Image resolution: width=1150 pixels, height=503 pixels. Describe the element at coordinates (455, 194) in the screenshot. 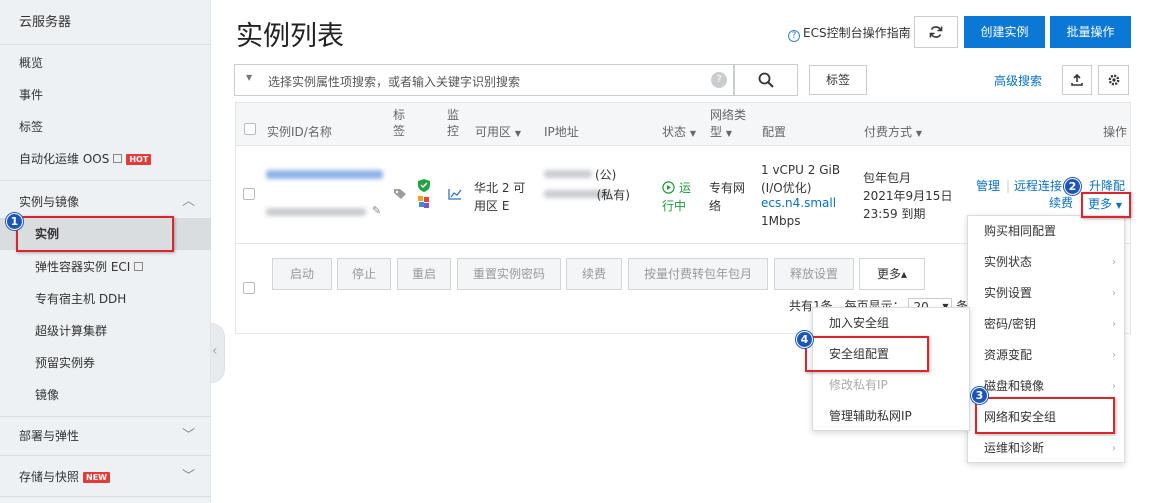

I see `monitor-chart-icon` at that location.